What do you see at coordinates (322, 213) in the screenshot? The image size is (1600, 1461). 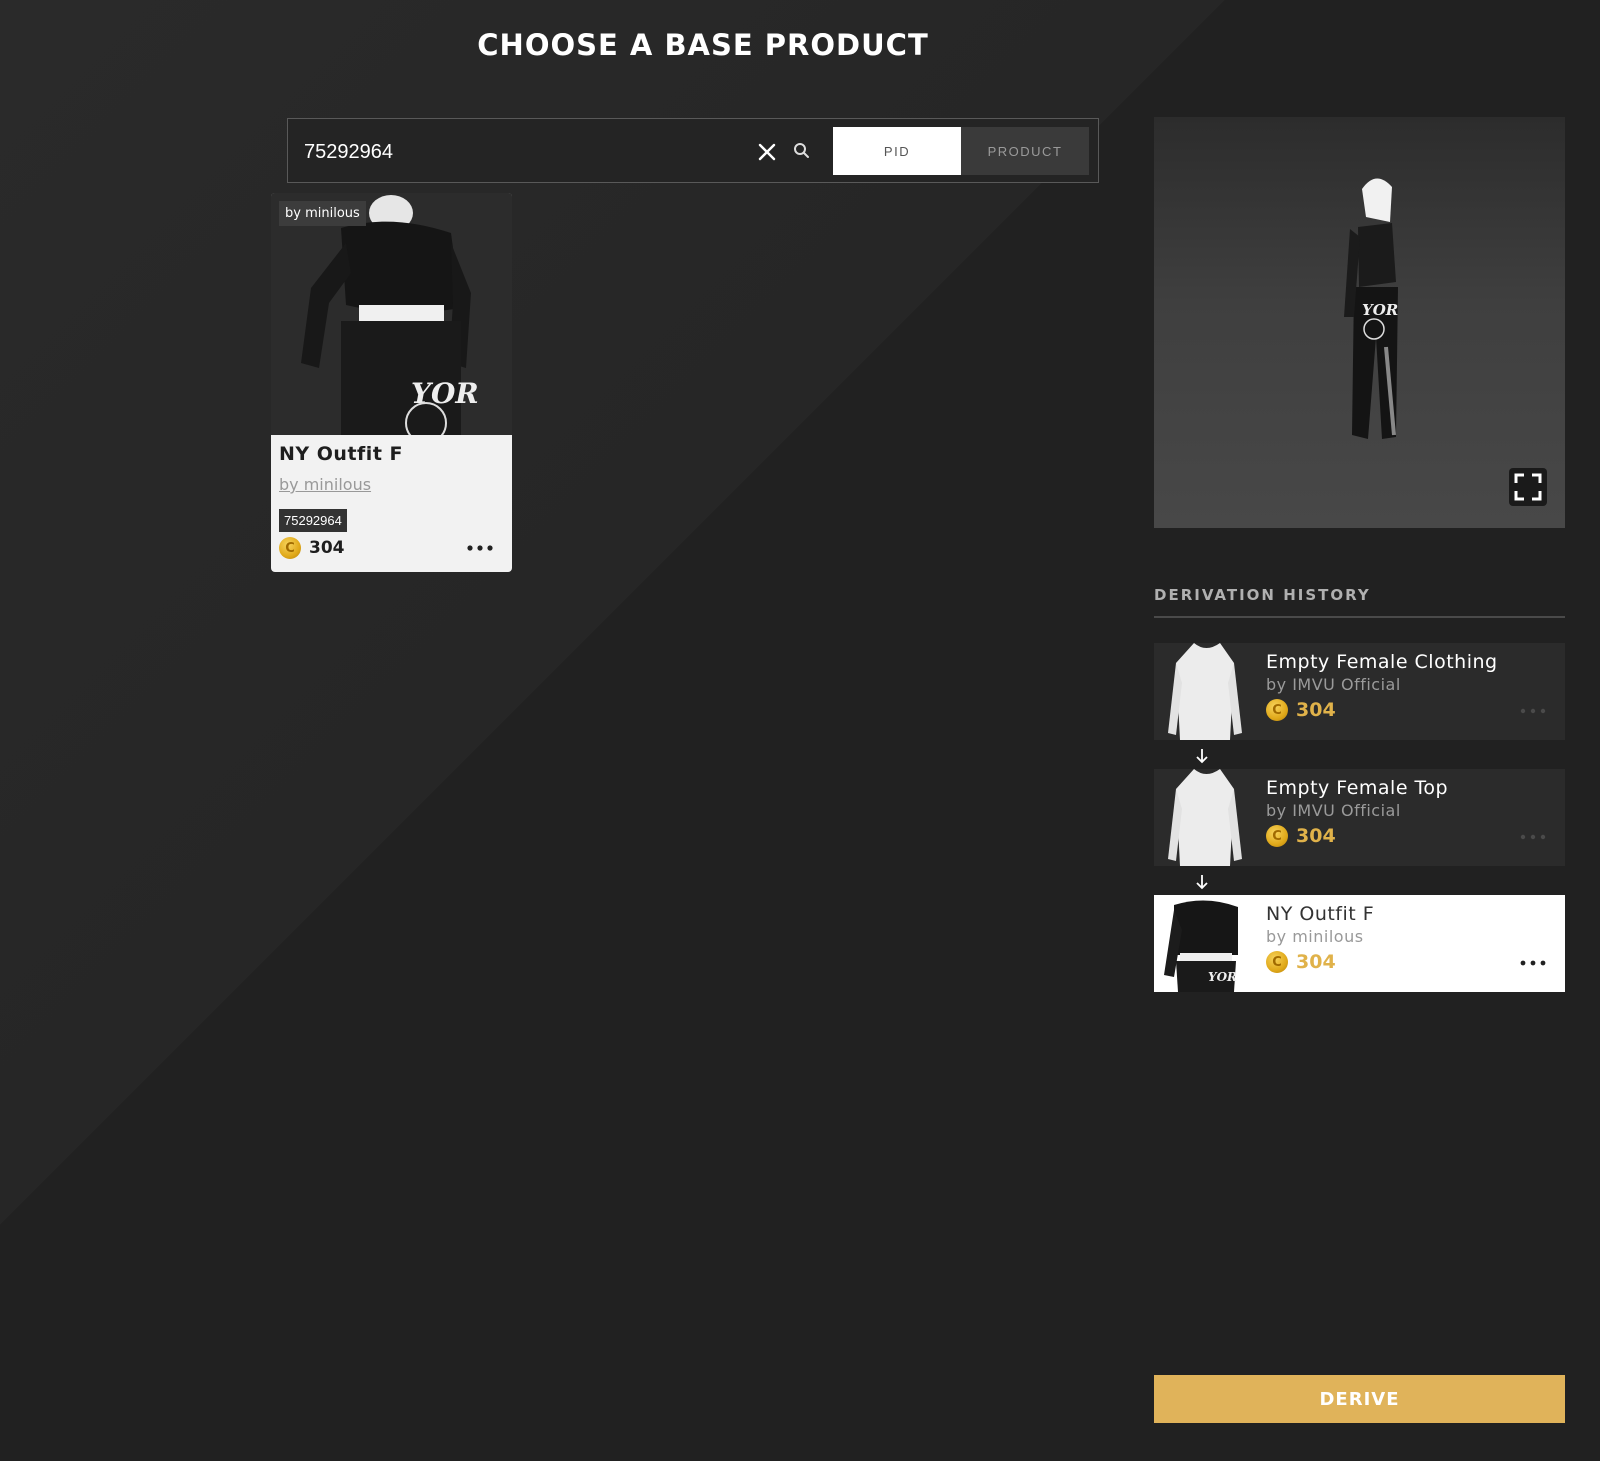 I see `creator-badge: by minilous` at bounding box center [322, 213].